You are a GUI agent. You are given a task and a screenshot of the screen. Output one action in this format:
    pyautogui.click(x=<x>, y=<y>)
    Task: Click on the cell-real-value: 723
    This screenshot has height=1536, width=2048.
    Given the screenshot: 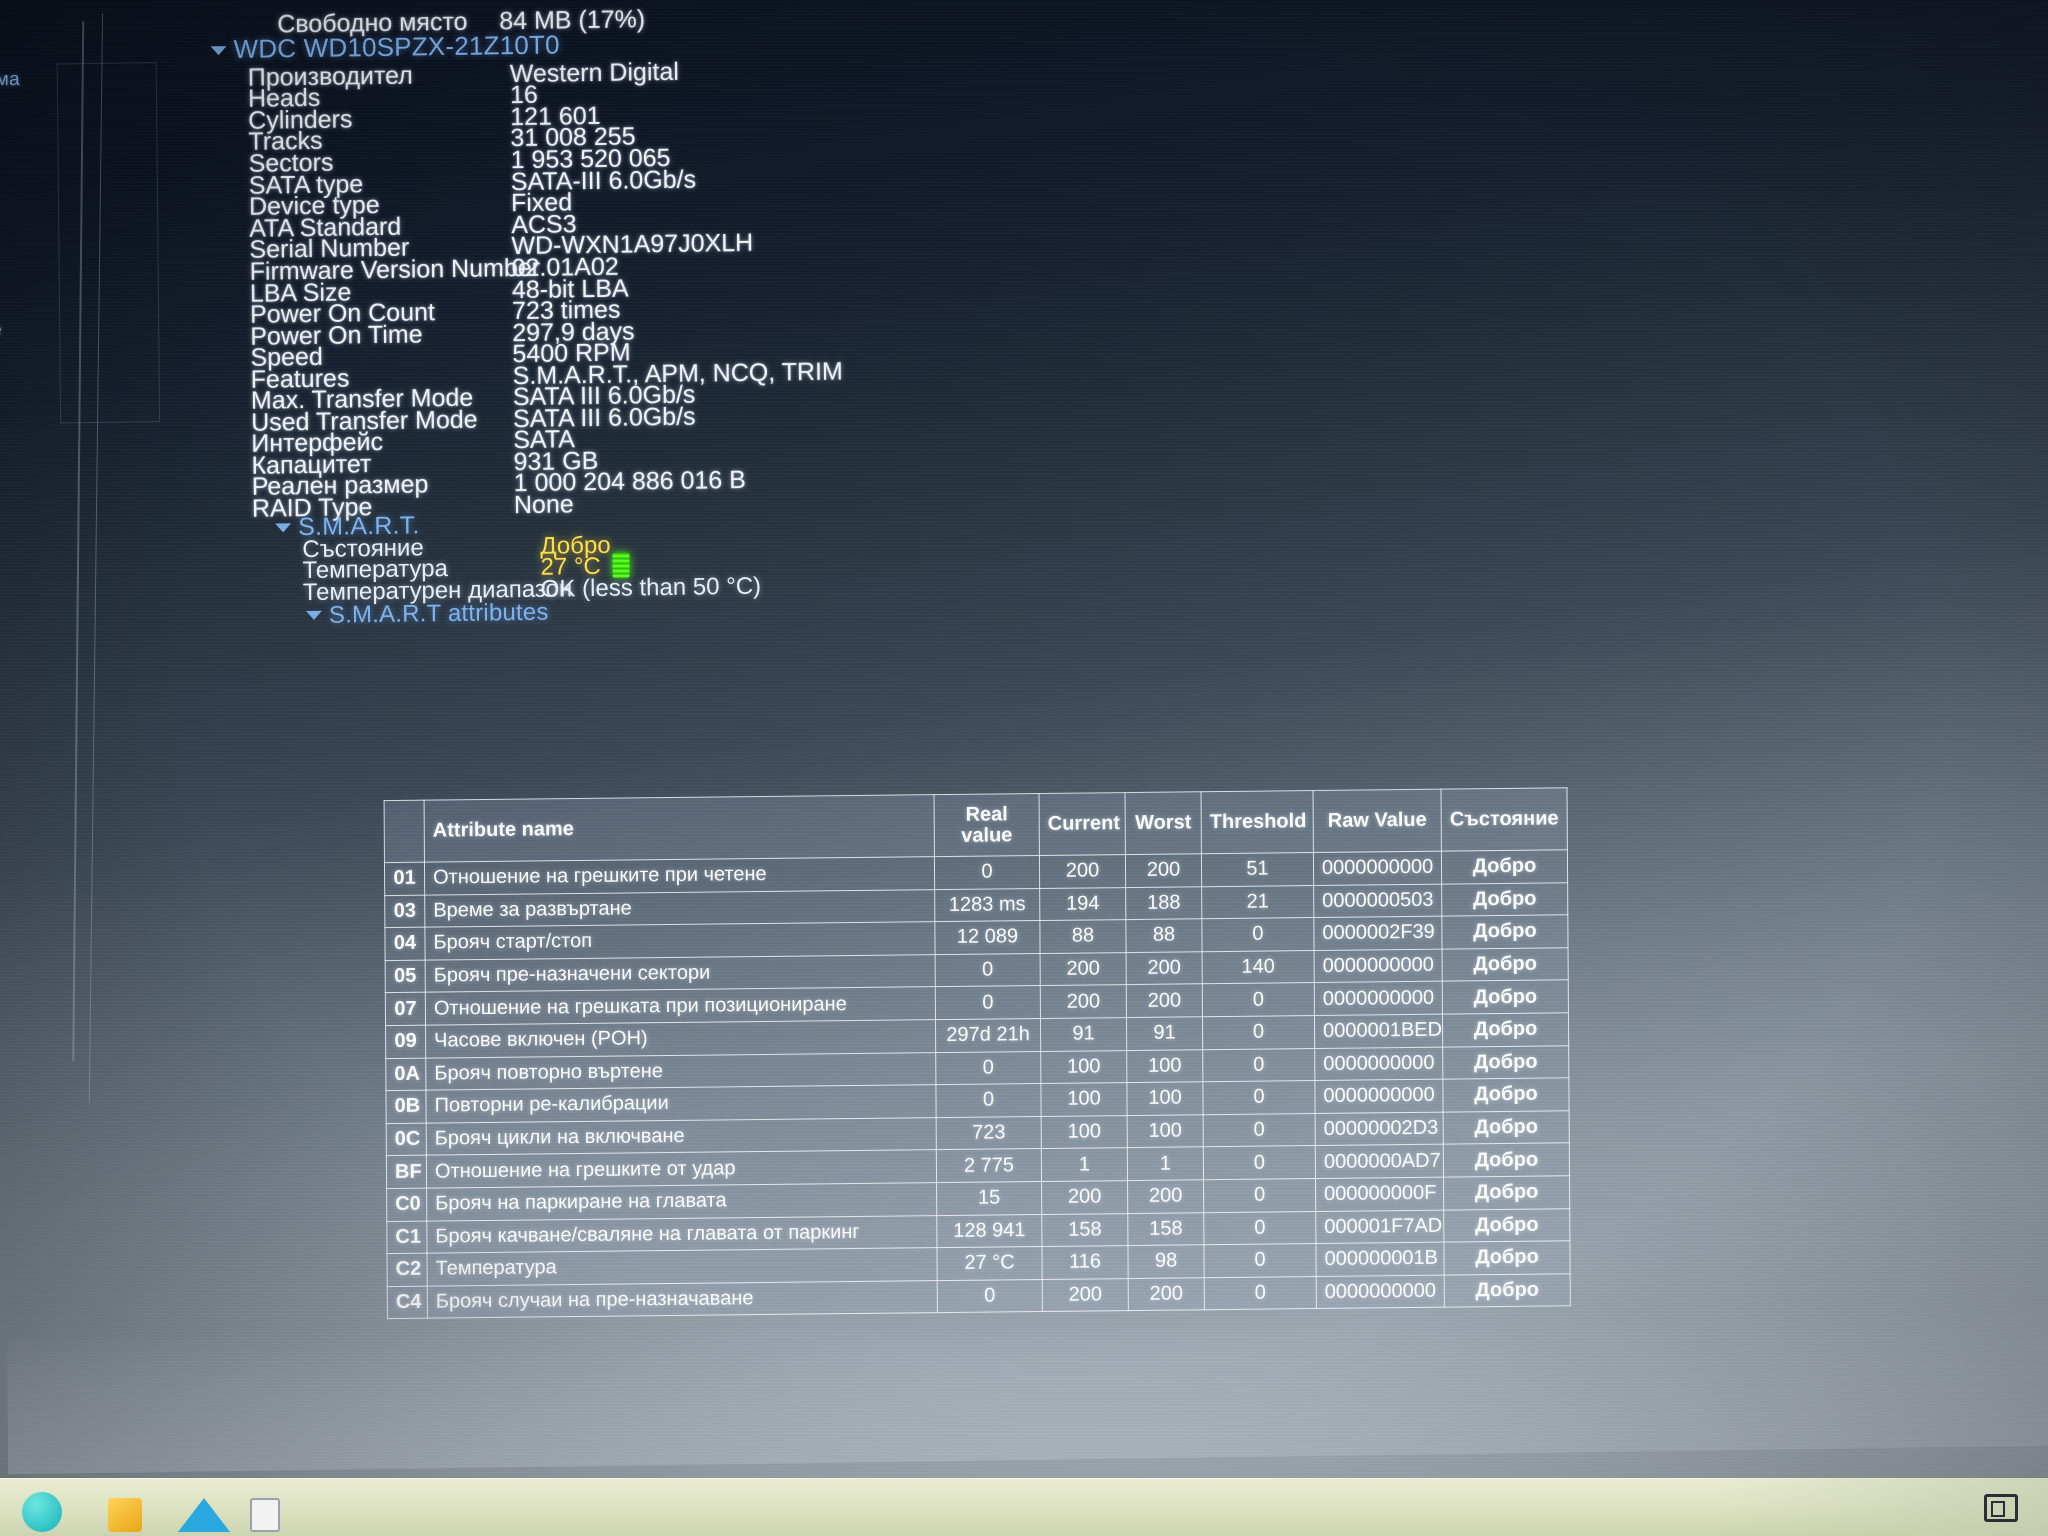 What is the action you would take?
    pyautogui.click(x=989, y=1133)
    